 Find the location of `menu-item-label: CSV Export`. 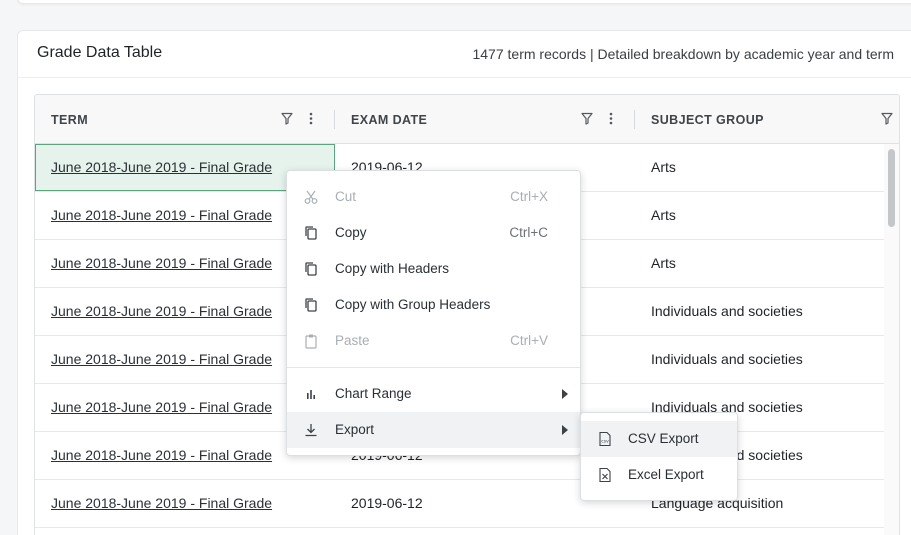

menu-item-label: CSV Export is located at coordinates (663, 438).